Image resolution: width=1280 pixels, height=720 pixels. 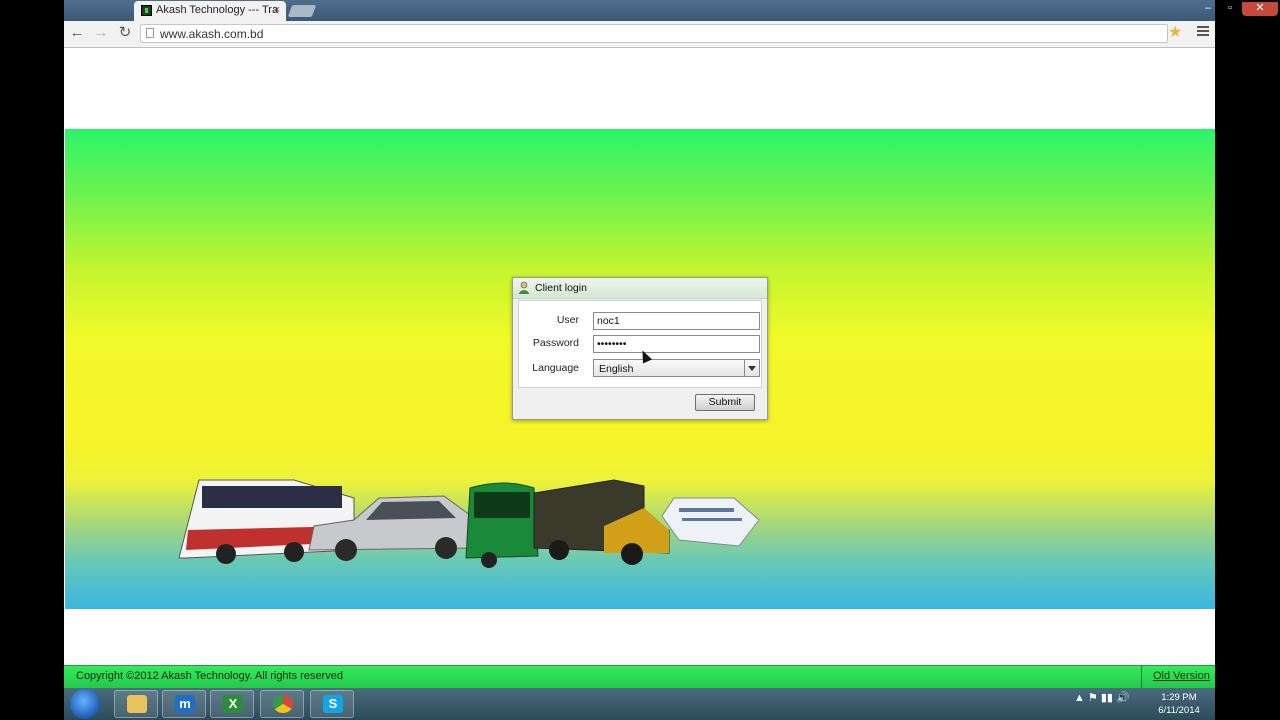 What do you see at coordinates (555, 343) in the screenshot?
I see `password-label: Password` at bounding box center [555, 343].